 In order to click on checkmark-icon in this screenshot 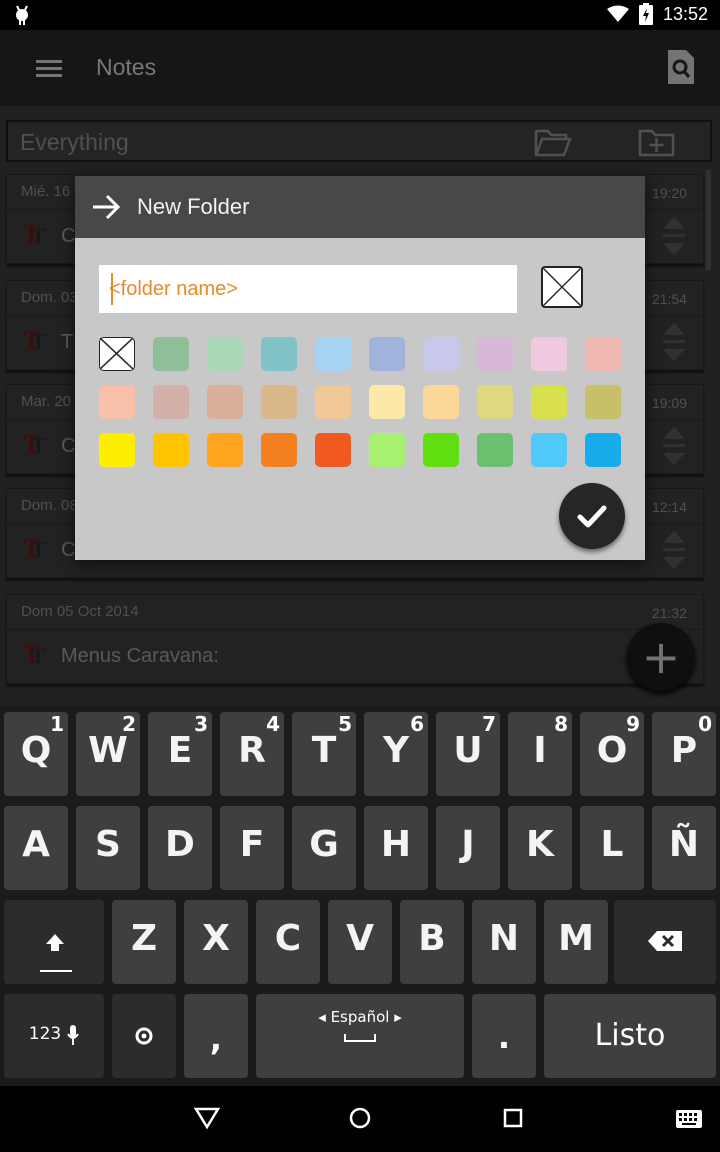, I will do `click(592, 516)`.